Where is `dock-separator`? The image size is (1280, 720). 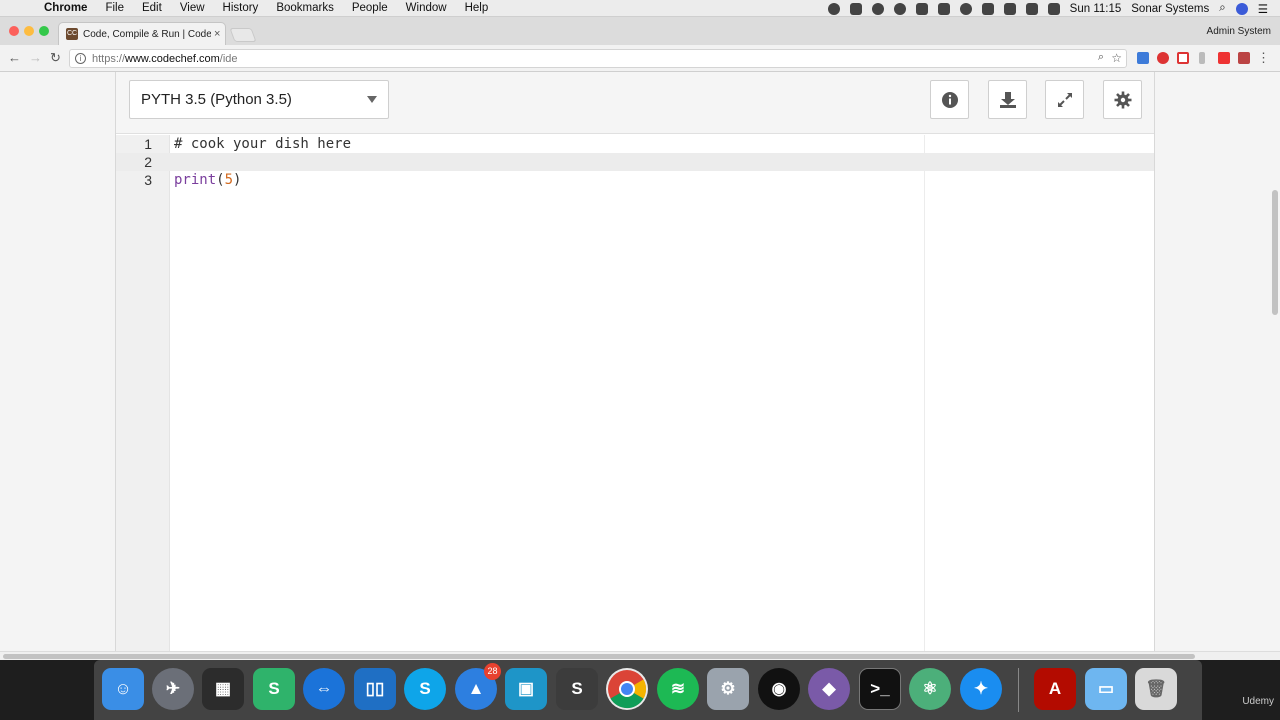 dock-separator is located at coordinates (1018, 690).